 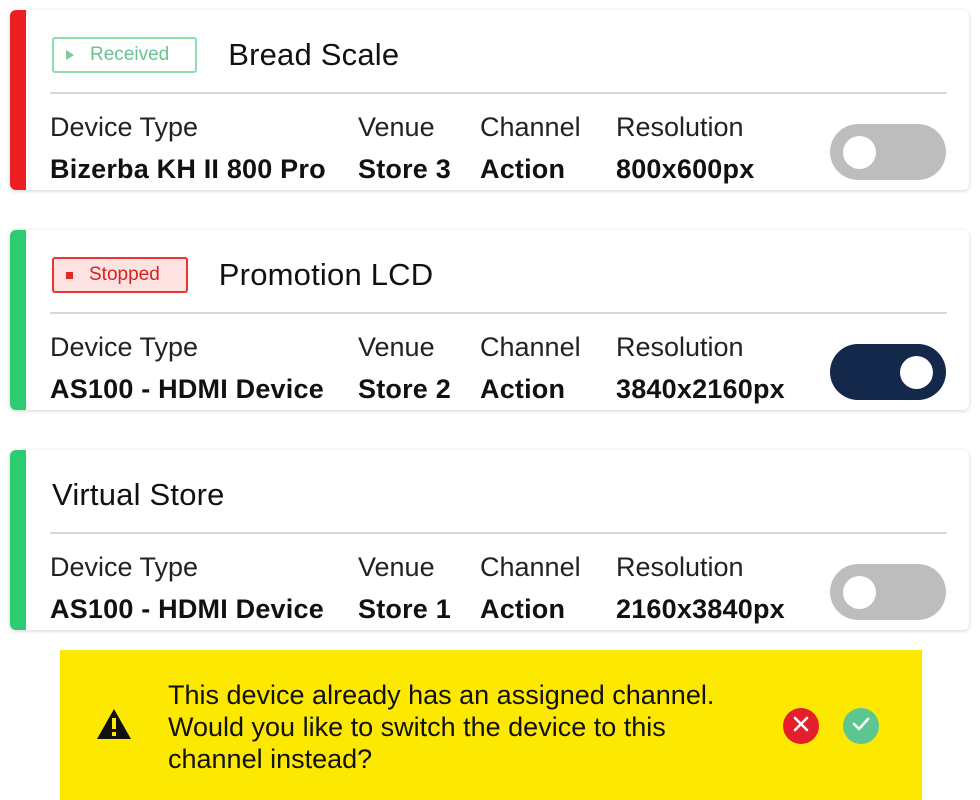 What do you see at coordinates (326, 274) in the screenshot?
I see `device-title: Promotion LCD` at bounding box center [326, 274].